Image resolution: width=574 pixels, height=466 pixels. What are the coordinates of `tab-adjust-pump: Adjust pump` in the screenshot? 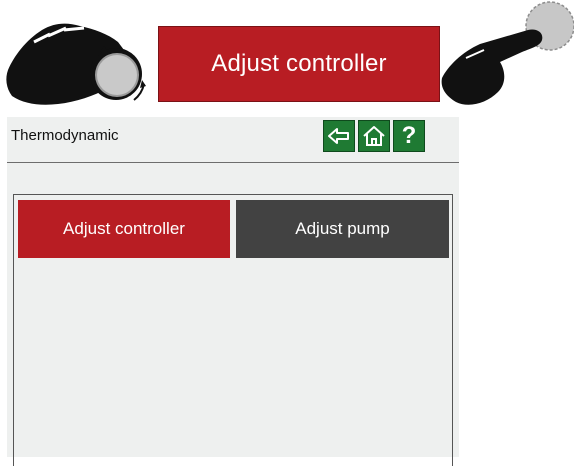 It's located at (342, 229).